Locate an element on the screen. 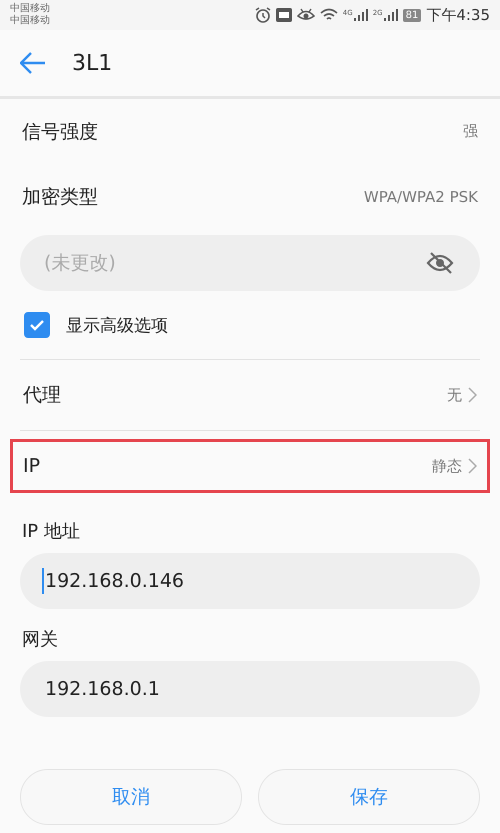 This screenshot has height=833, width=500. input-field: 192.168.0.1 is located at coordinates (250, 689).